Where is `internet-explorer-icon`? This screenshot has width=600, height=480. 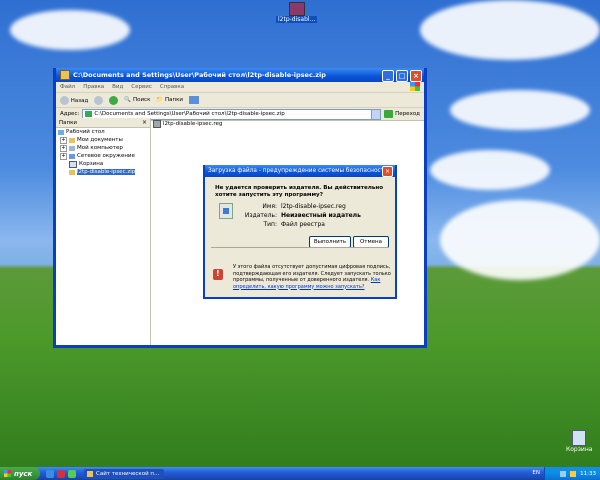 internet-explorer-icon is located at coordinates (50, 473).